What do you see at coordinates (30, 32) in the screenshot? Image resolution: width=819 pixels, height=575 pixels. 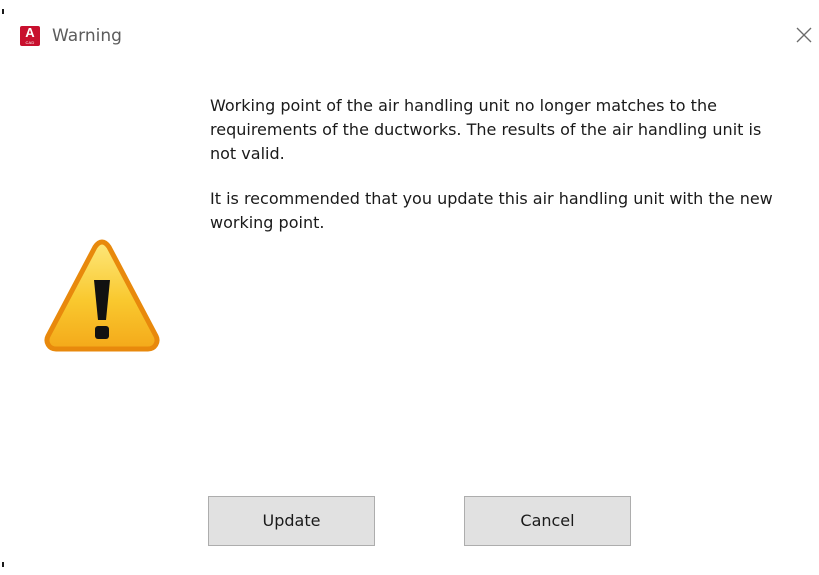 I see `app-icon-letter: A` at bounding box center [30, 32].